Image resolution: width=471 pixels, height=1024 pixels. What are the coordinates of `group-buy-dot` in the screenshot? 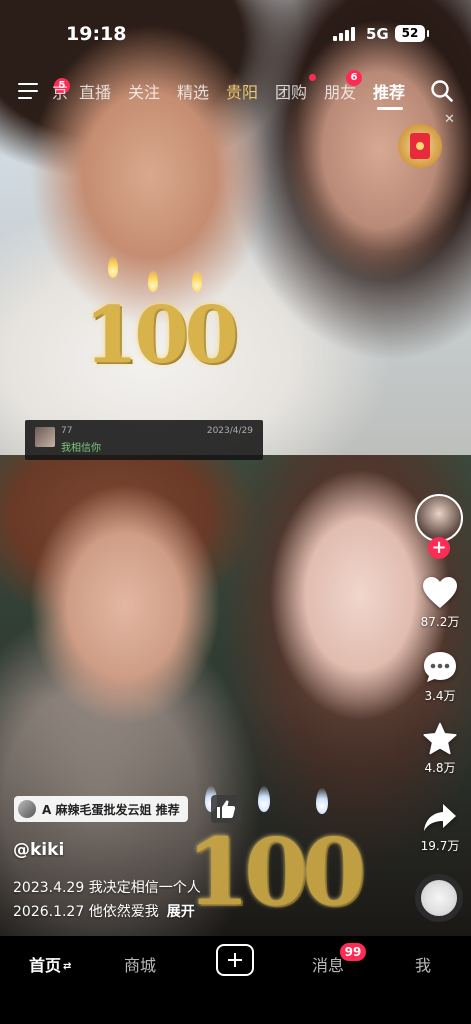 It's located at (312, 77).